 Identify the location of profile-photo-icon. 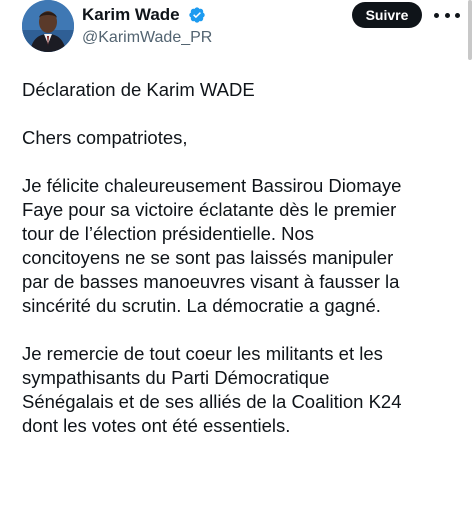
(48, 26).